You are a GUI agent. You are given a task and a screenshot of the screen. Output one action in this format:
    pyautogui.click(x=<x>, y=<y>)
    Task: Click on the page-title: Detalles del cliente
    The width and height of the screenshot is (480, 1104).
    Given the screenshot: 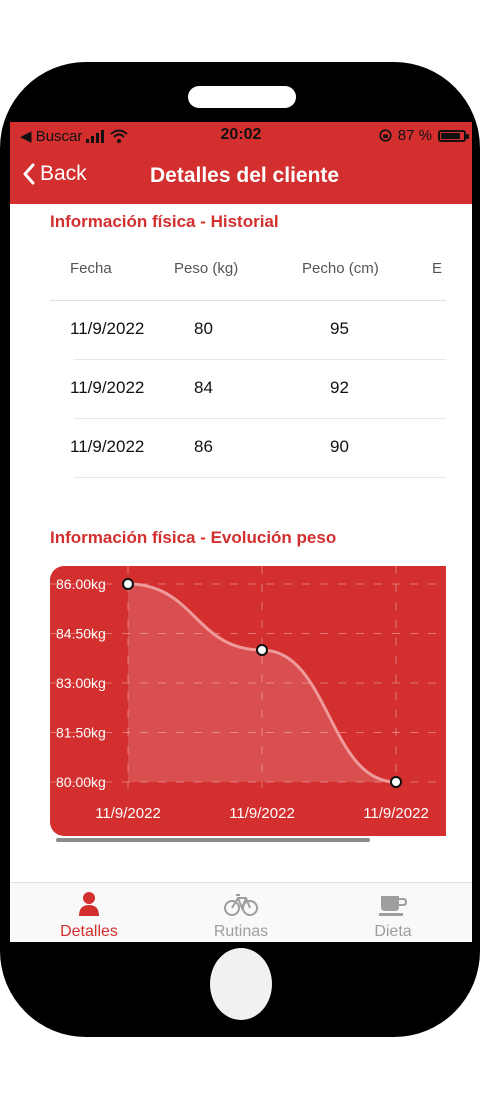 What is the action you would take?
    pyautogui.click(x=245, y=175)
    